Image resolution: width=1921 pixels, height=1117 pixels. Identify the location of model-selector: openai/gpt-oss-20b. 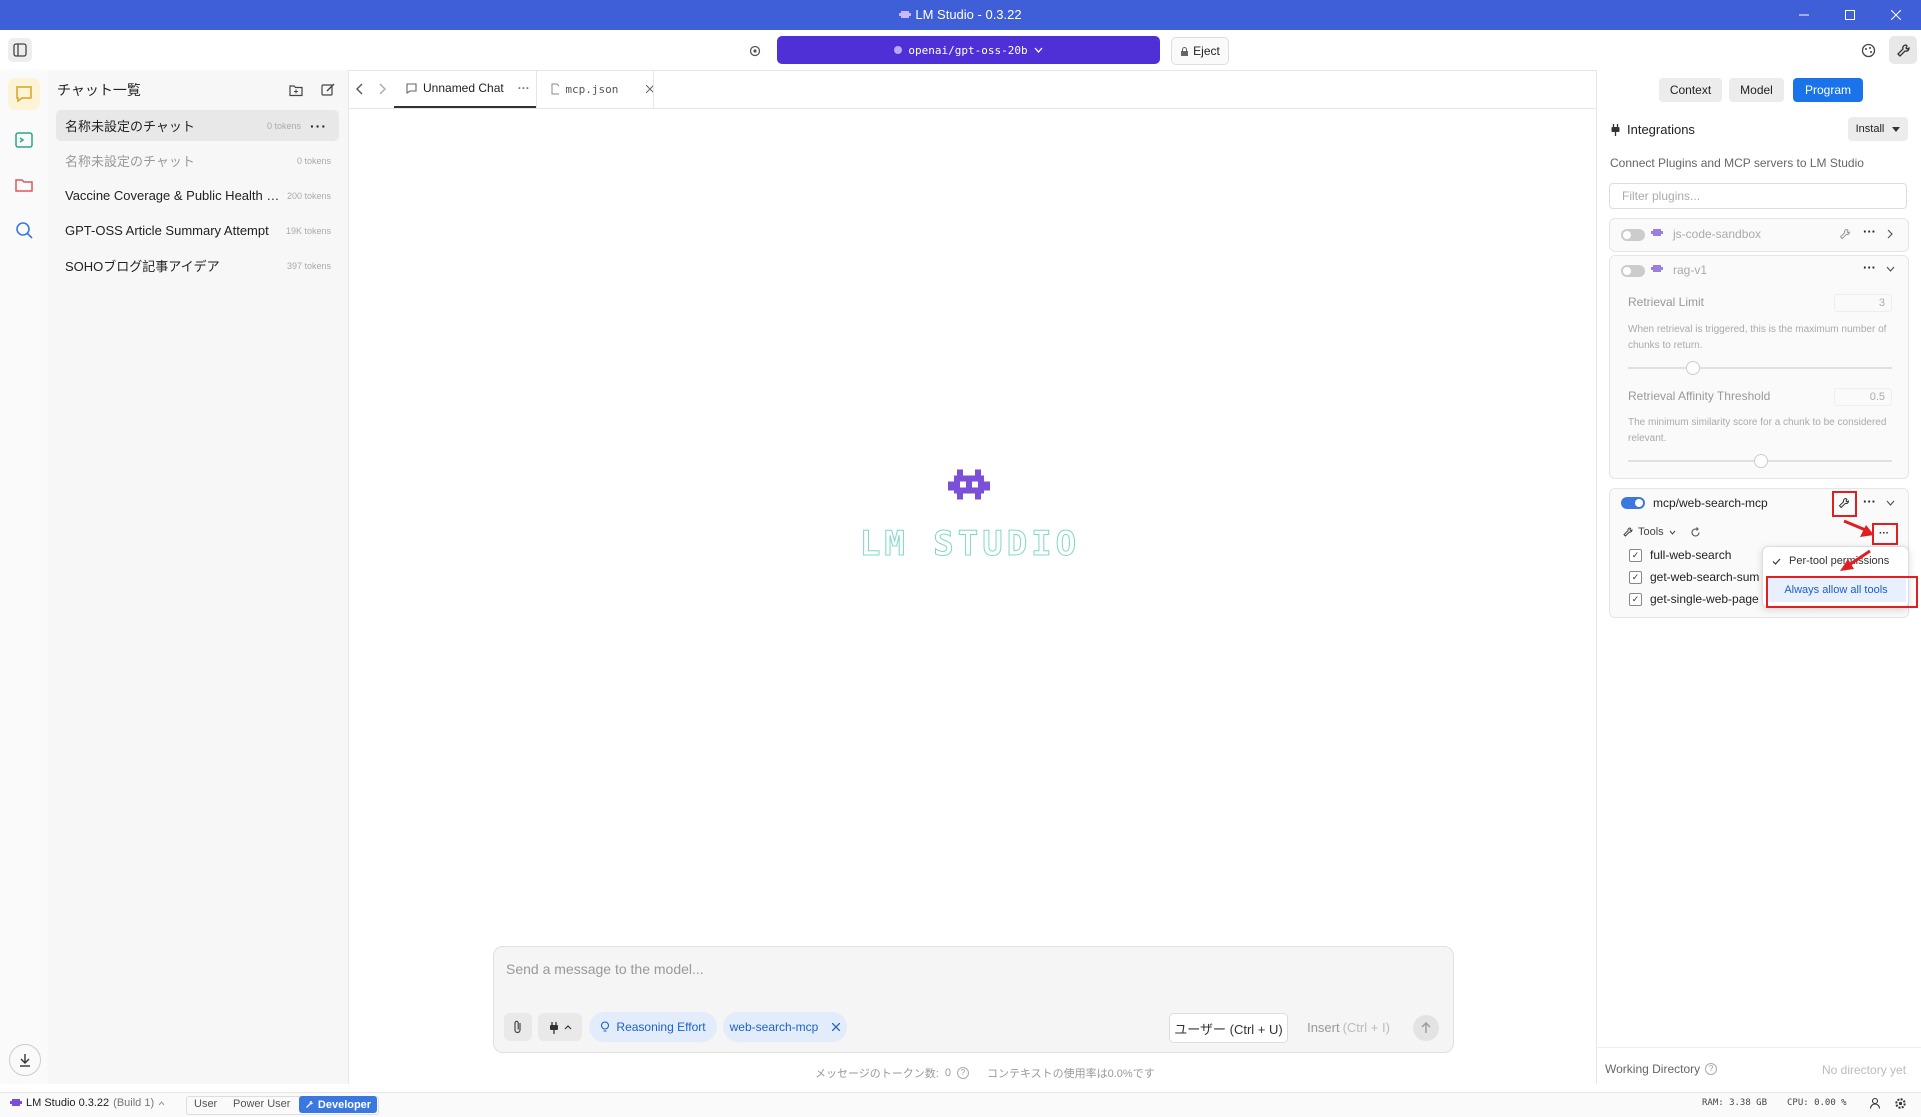
(968, 50).